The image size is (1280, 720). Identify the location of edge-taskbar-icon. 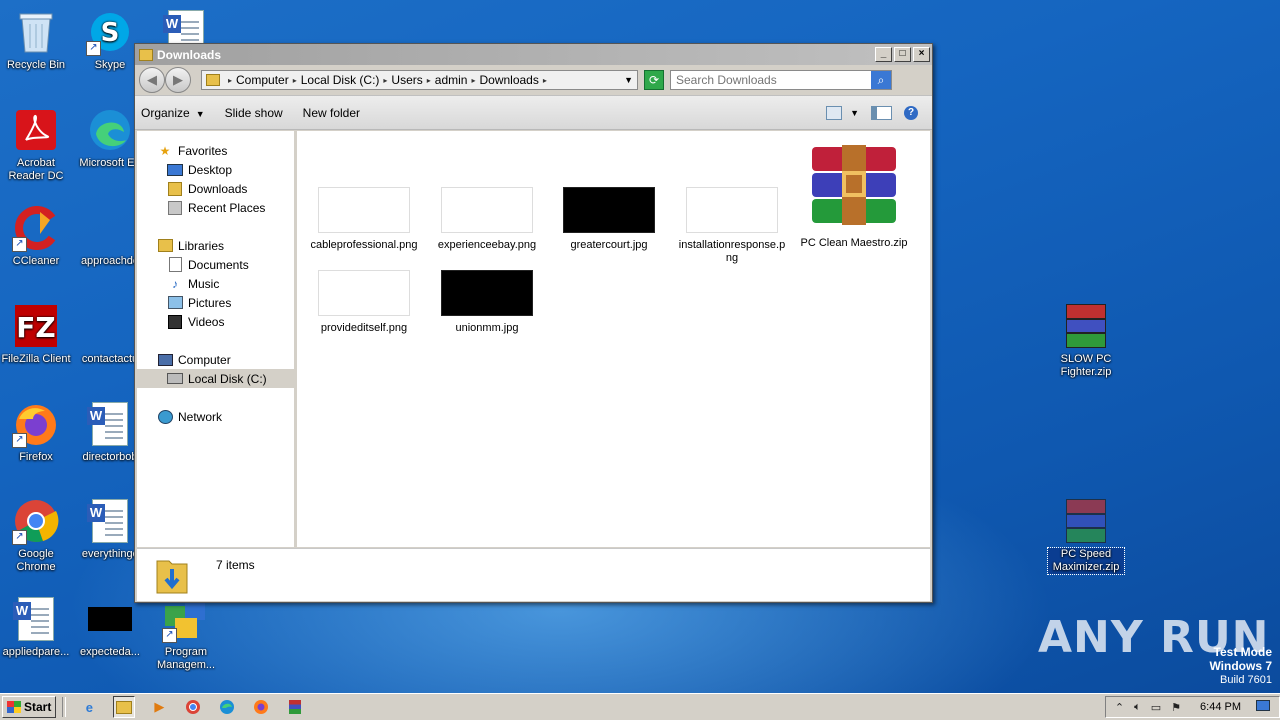
(227, 707).